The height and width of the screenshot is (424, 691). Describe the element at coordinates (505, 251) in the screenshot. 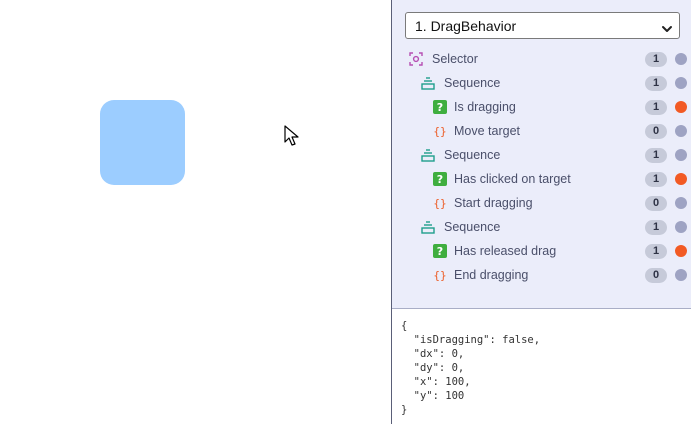

I see `tree-node-label: Has released drag` at that location.